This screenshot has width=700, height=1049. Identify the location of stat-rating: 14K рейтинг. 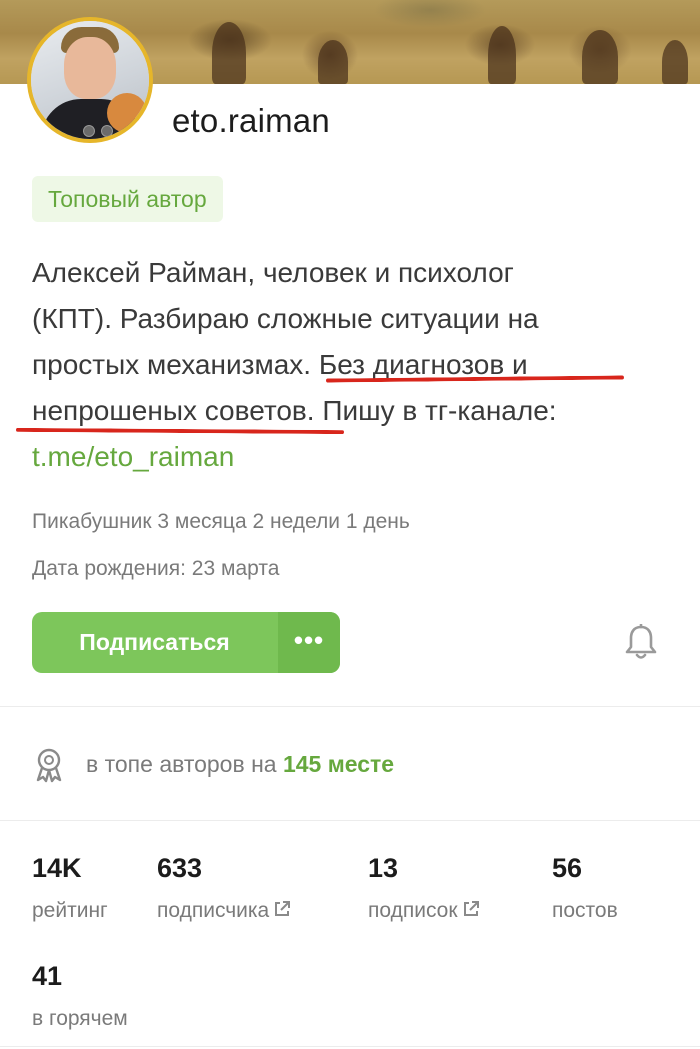
(70, 887).